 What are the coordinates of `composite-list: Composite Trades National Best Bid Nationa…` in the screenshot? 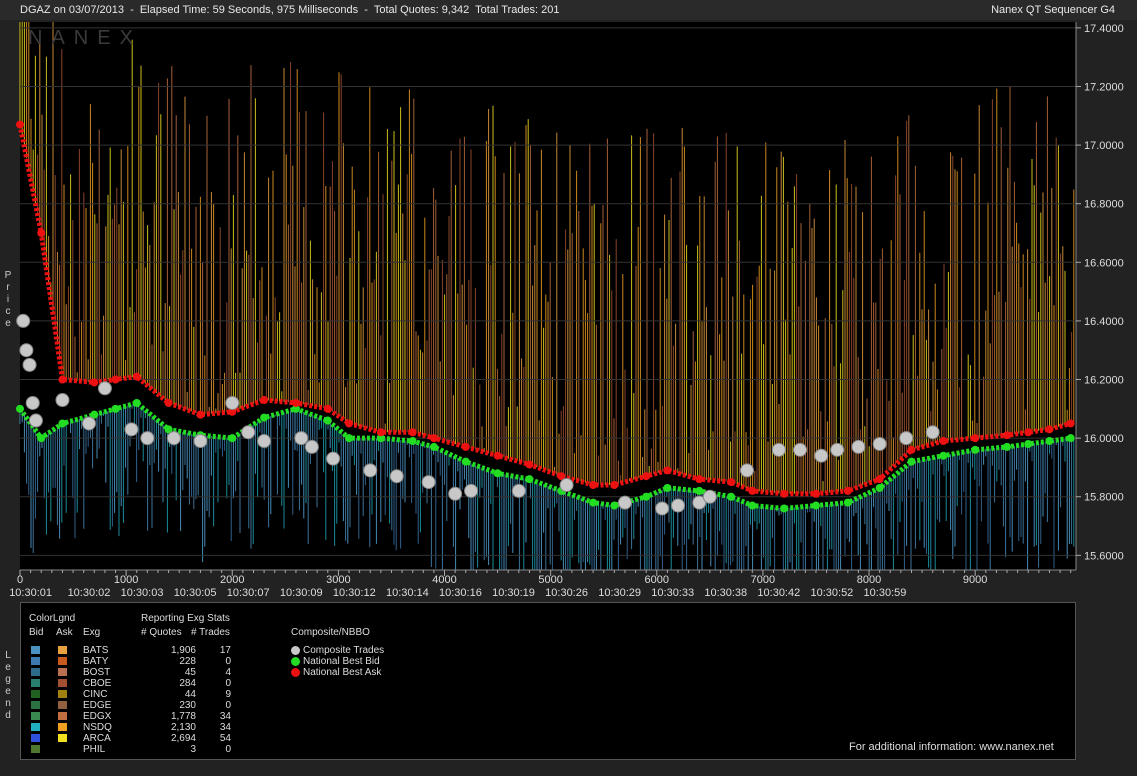 It's located at (337, 661).